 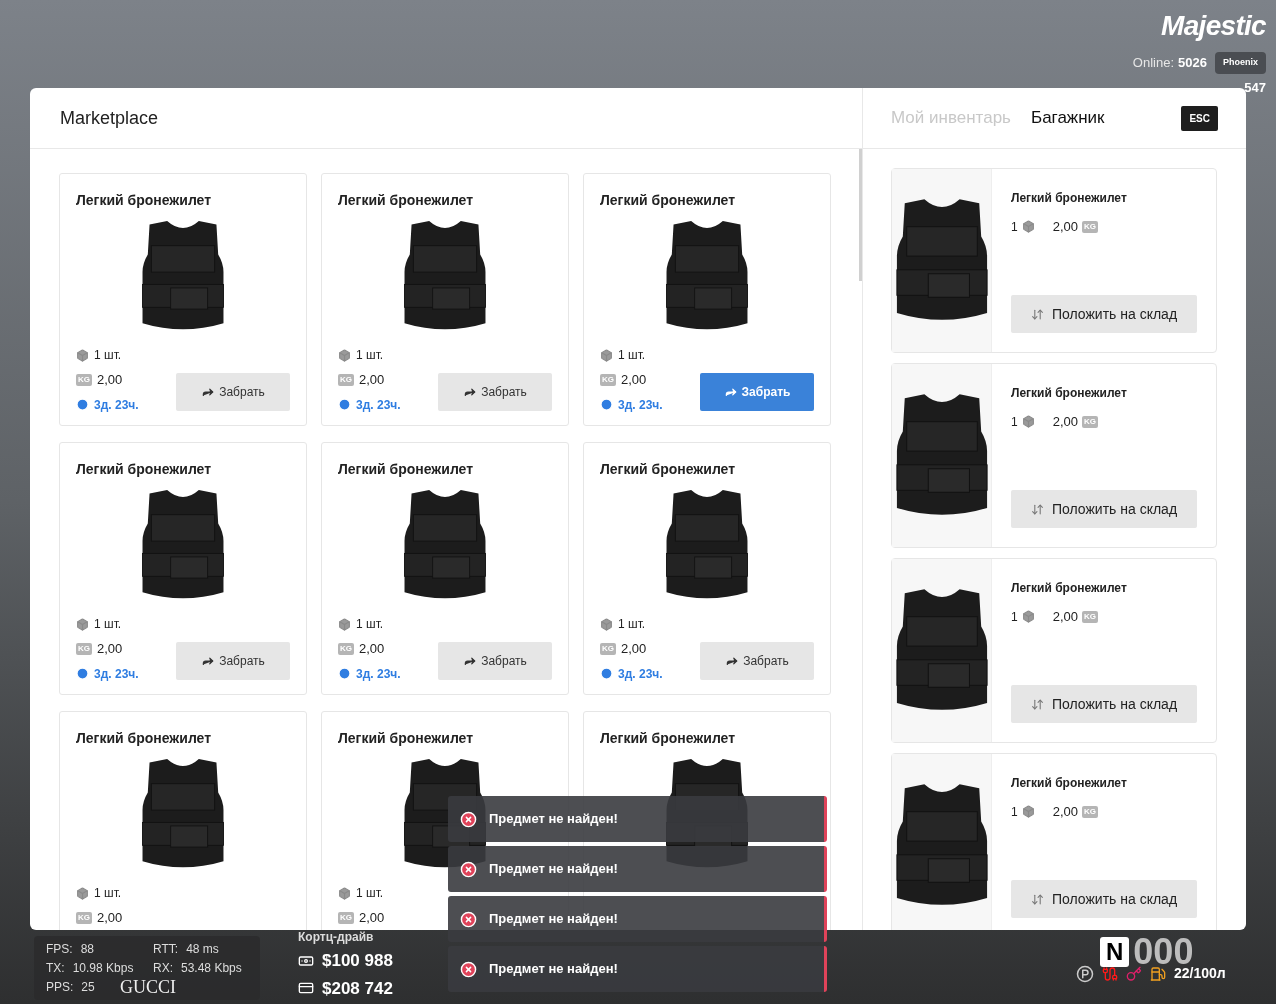 What do you see at coordinates (88, 987) in the screenshot?
I see `stat-value: 25` at bounding box center [88, 987].